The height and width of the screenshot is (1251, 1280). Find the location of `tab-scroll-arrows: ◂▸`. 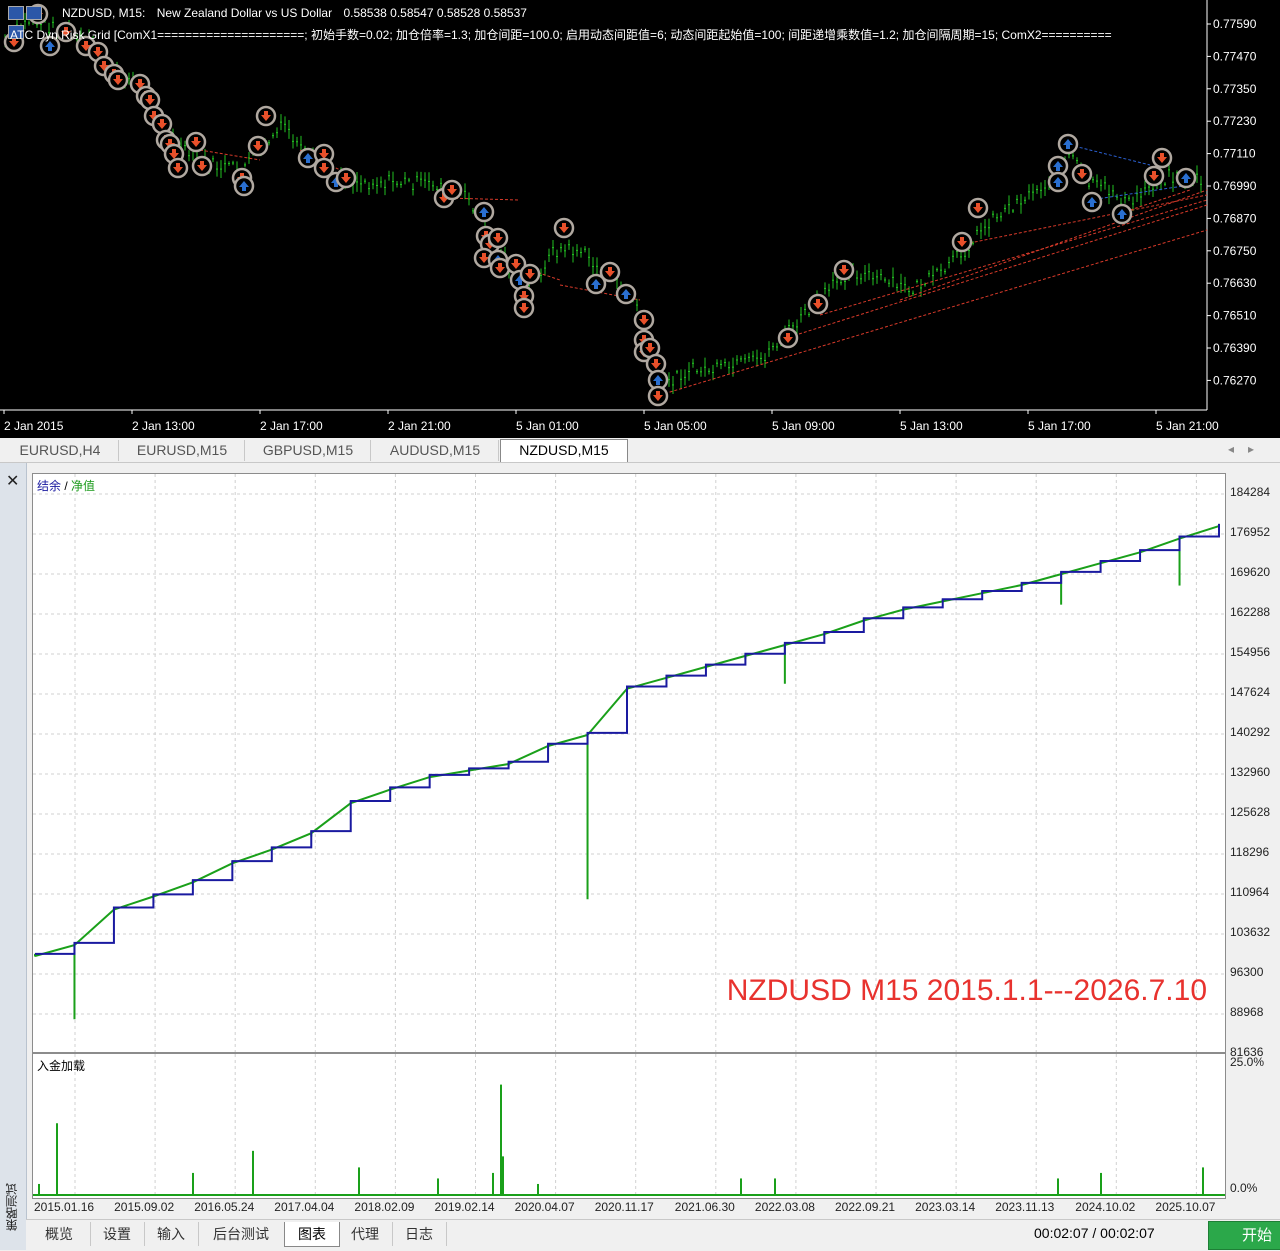

tab-scroll-arrows: ◂▸ is located at coordinates (1248, 449).